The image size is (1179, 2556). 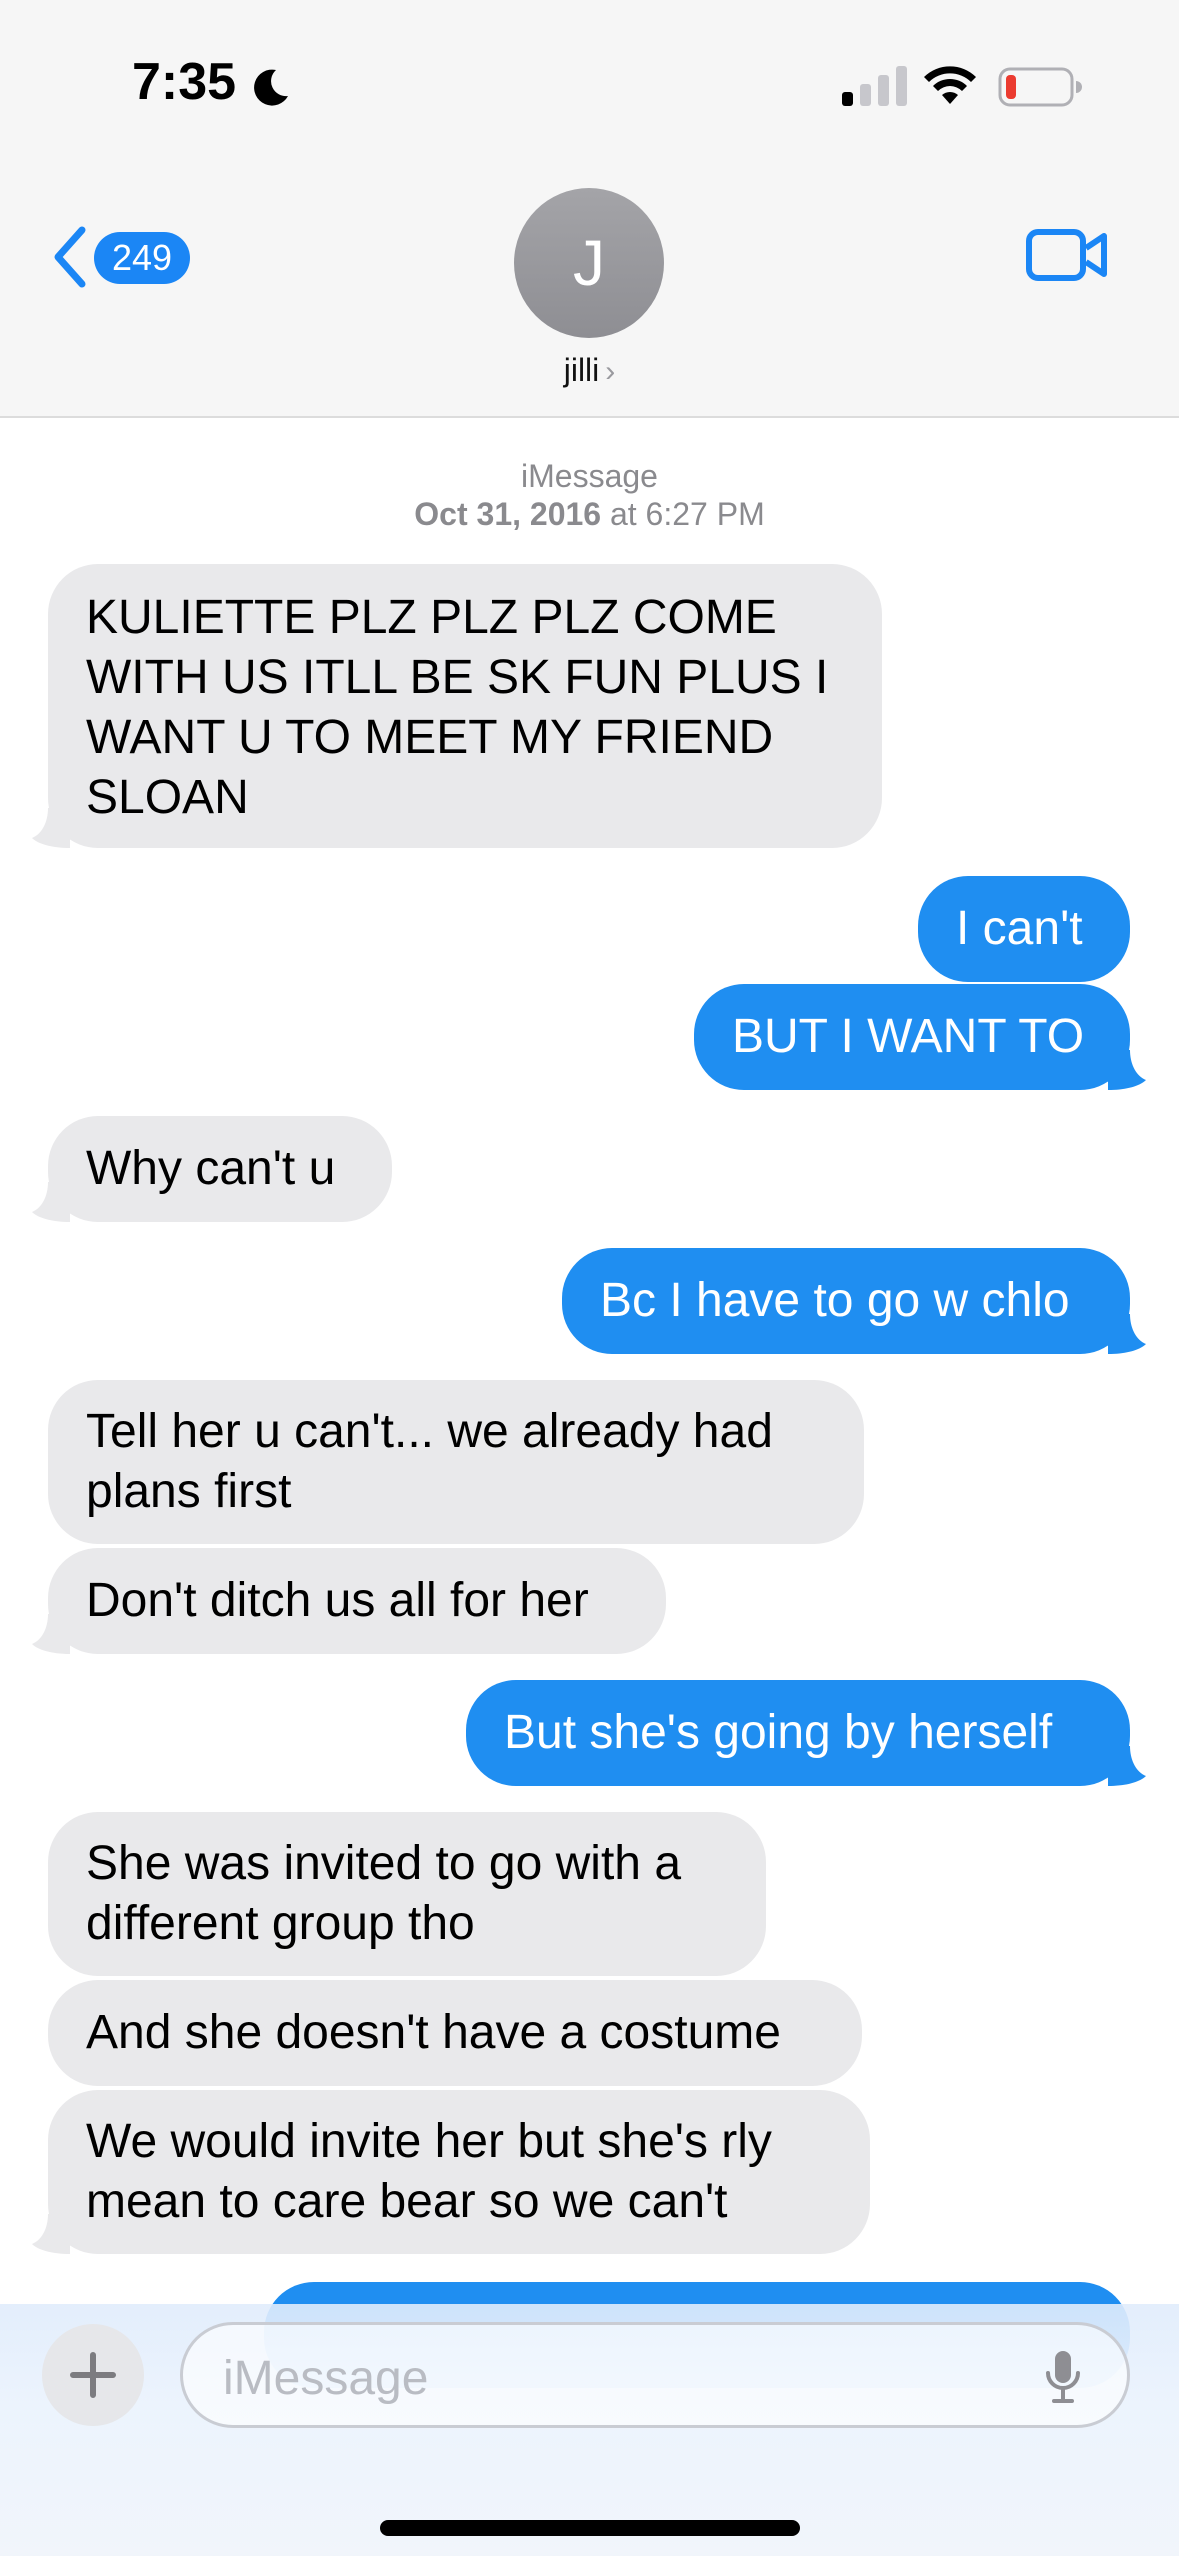 I want to click on message-line: BUT I WANT TO, so click(x=908, y=1036).